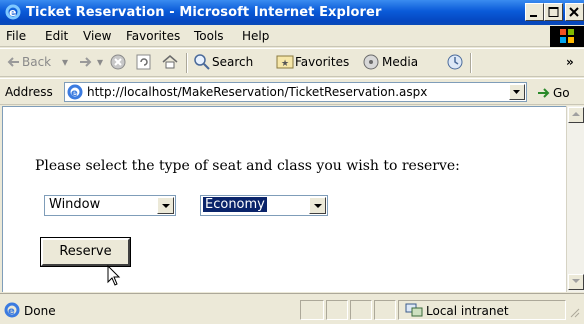 The height and width of the screenshot is (324, 584). Describe the element at coordinates (14, 63) in the screenshot. I see `back-arrow-icon` at that location.